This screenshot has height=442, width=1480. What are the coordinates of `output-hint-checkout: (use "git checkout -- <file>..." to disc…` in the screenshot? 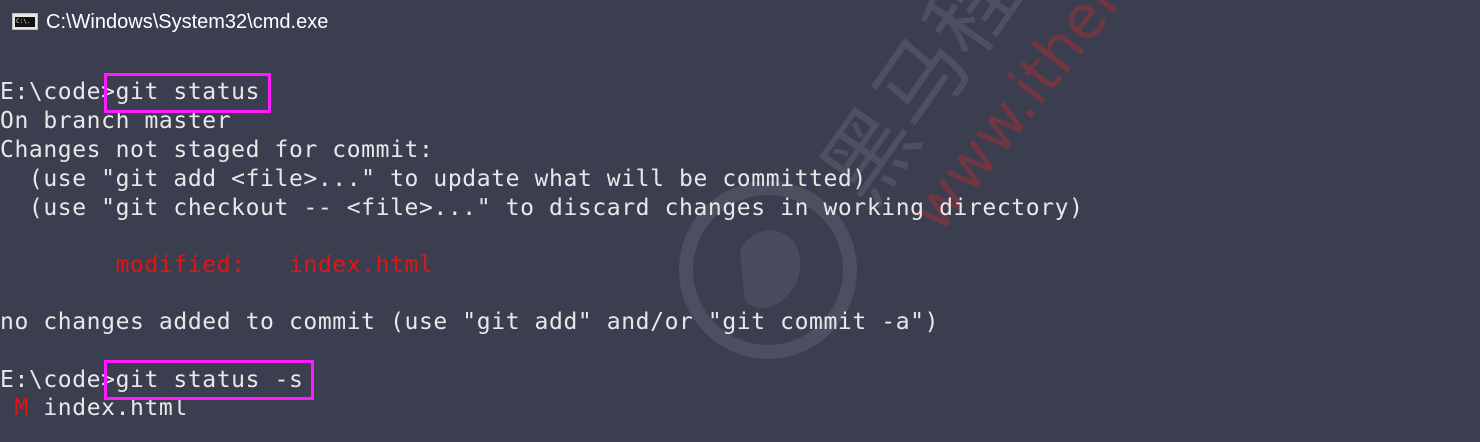 It's located at (542, 208).